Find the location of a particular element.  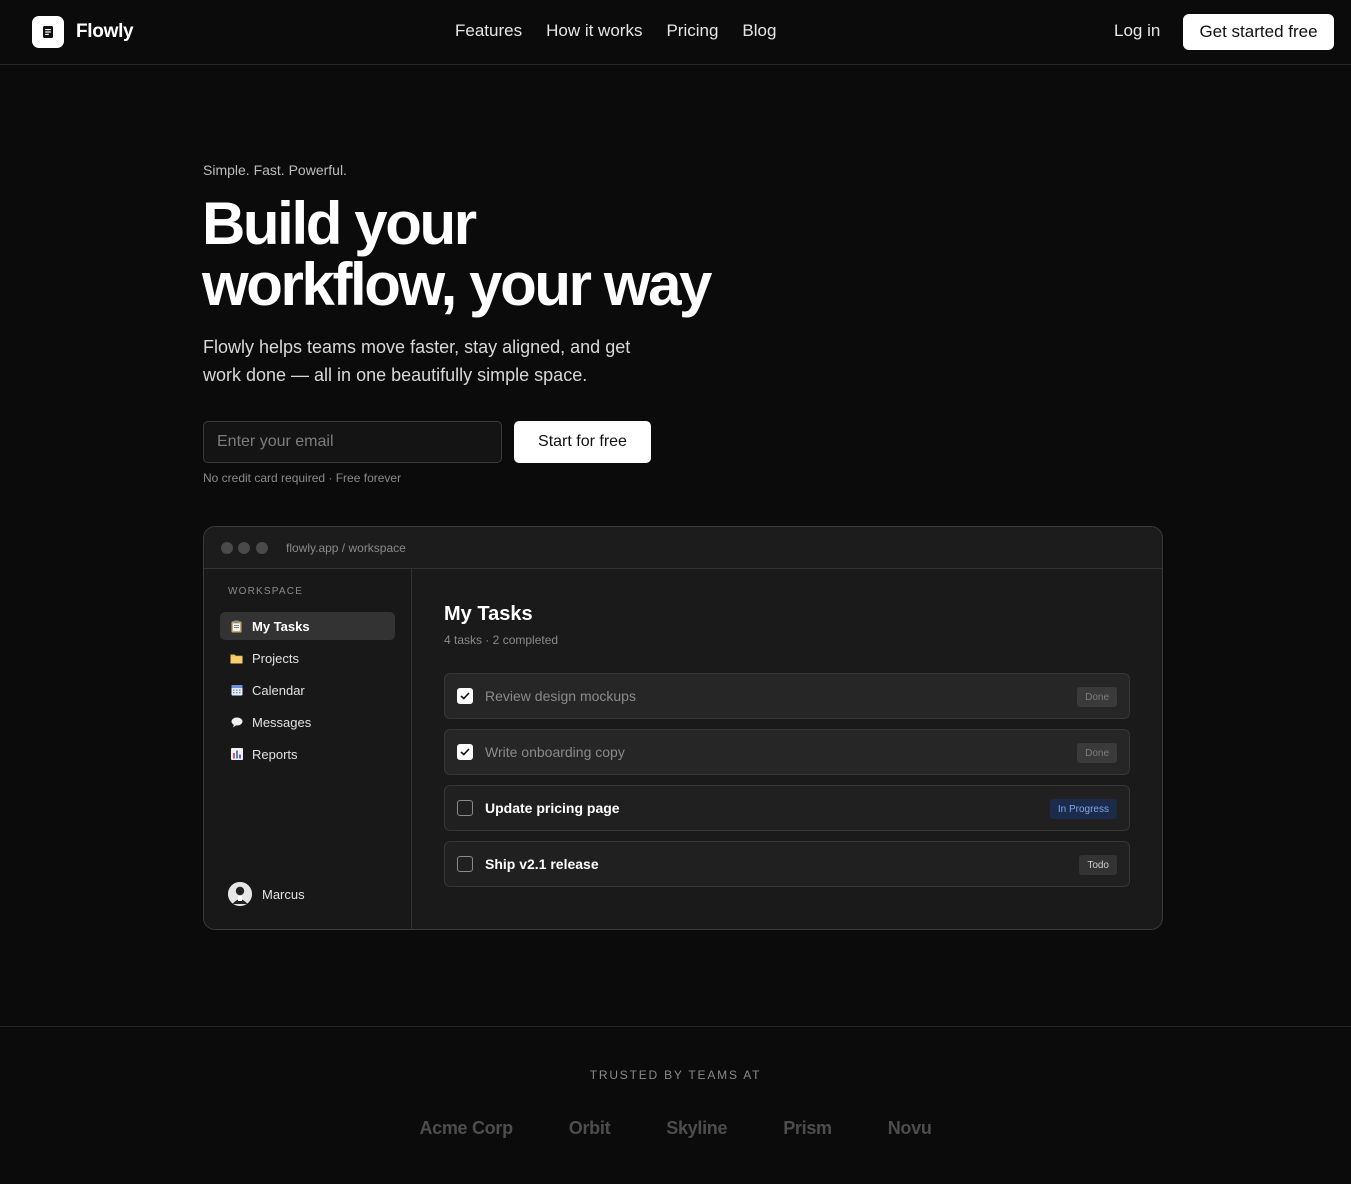

start-for-free-button: Start for free is located at coordinates (582, 442).